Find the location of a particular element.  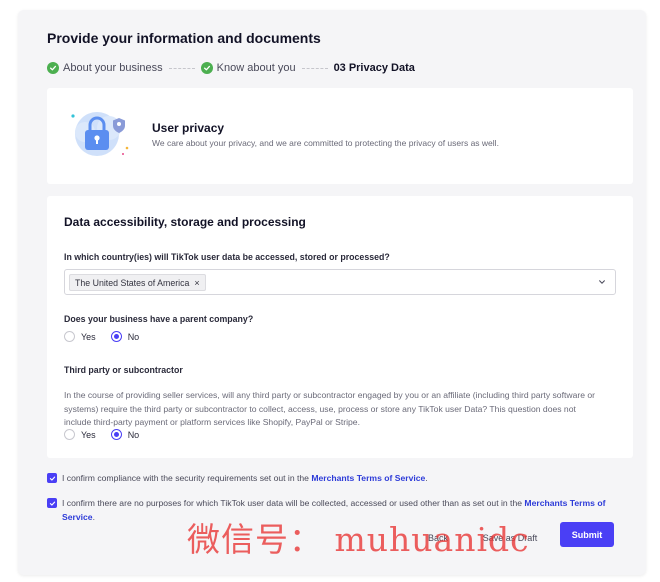

remove-tag-icon: × is located at coordinates (196, 283).